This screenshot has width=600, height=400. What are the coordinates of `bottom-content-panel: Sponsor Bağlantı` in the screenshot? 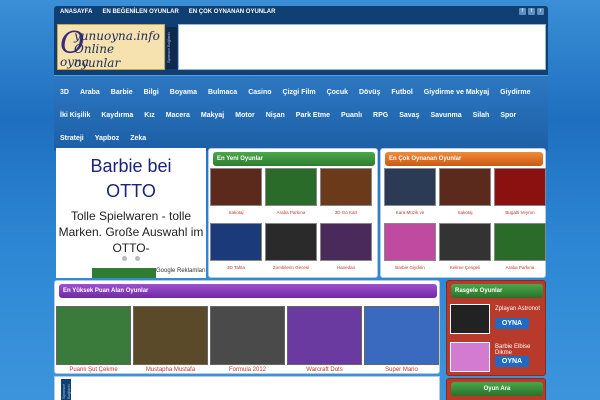 It's located at (247, 388).